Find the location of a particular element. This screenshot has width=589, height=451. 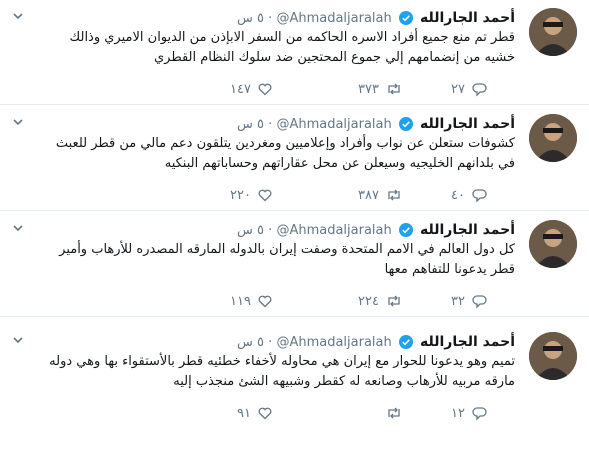

retweet-button is located at coordinates (391, 414).